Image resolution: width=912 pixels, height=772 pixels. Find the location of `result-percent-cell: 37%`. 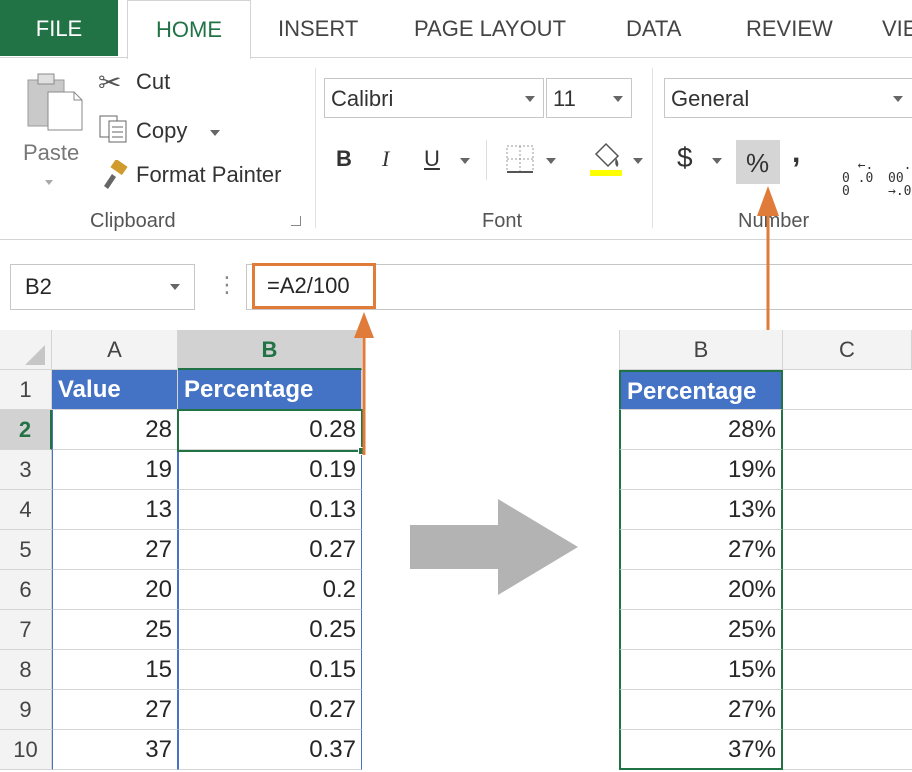

result-percent-cell: 37% is located at coordinates (701, 750).